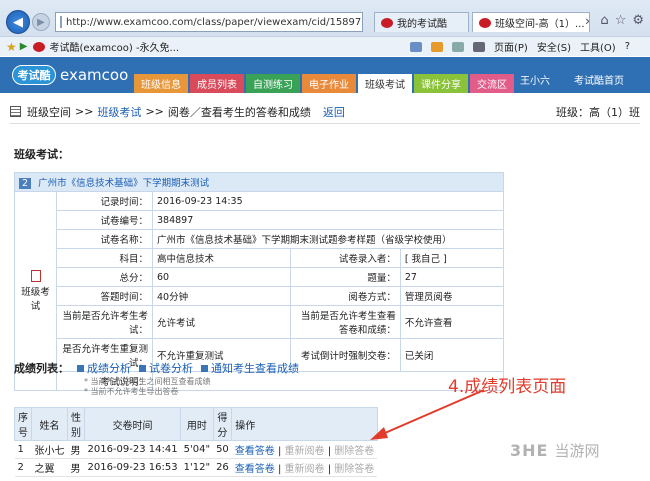 This screenshot has height=481, width=650. Describe the element at coordinates (452, 258) in the screenshot. I see `field-value: [ 我自己 ]` at that location.